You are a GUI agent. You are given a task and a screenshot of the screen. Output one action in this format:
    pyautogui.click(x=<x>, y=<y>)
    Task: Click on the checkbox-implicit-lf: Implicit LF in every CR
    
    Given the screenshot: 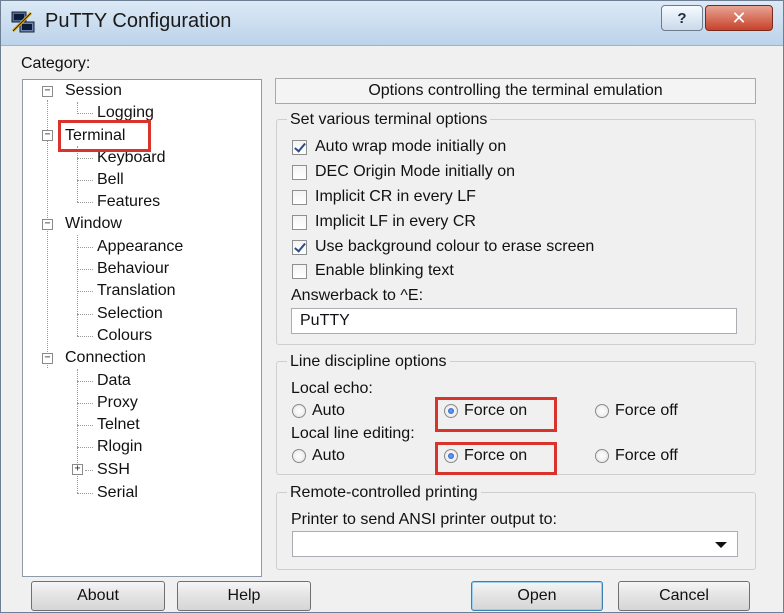 What is the action you would take?
    pyautogui.click(x=384, y=222)
    